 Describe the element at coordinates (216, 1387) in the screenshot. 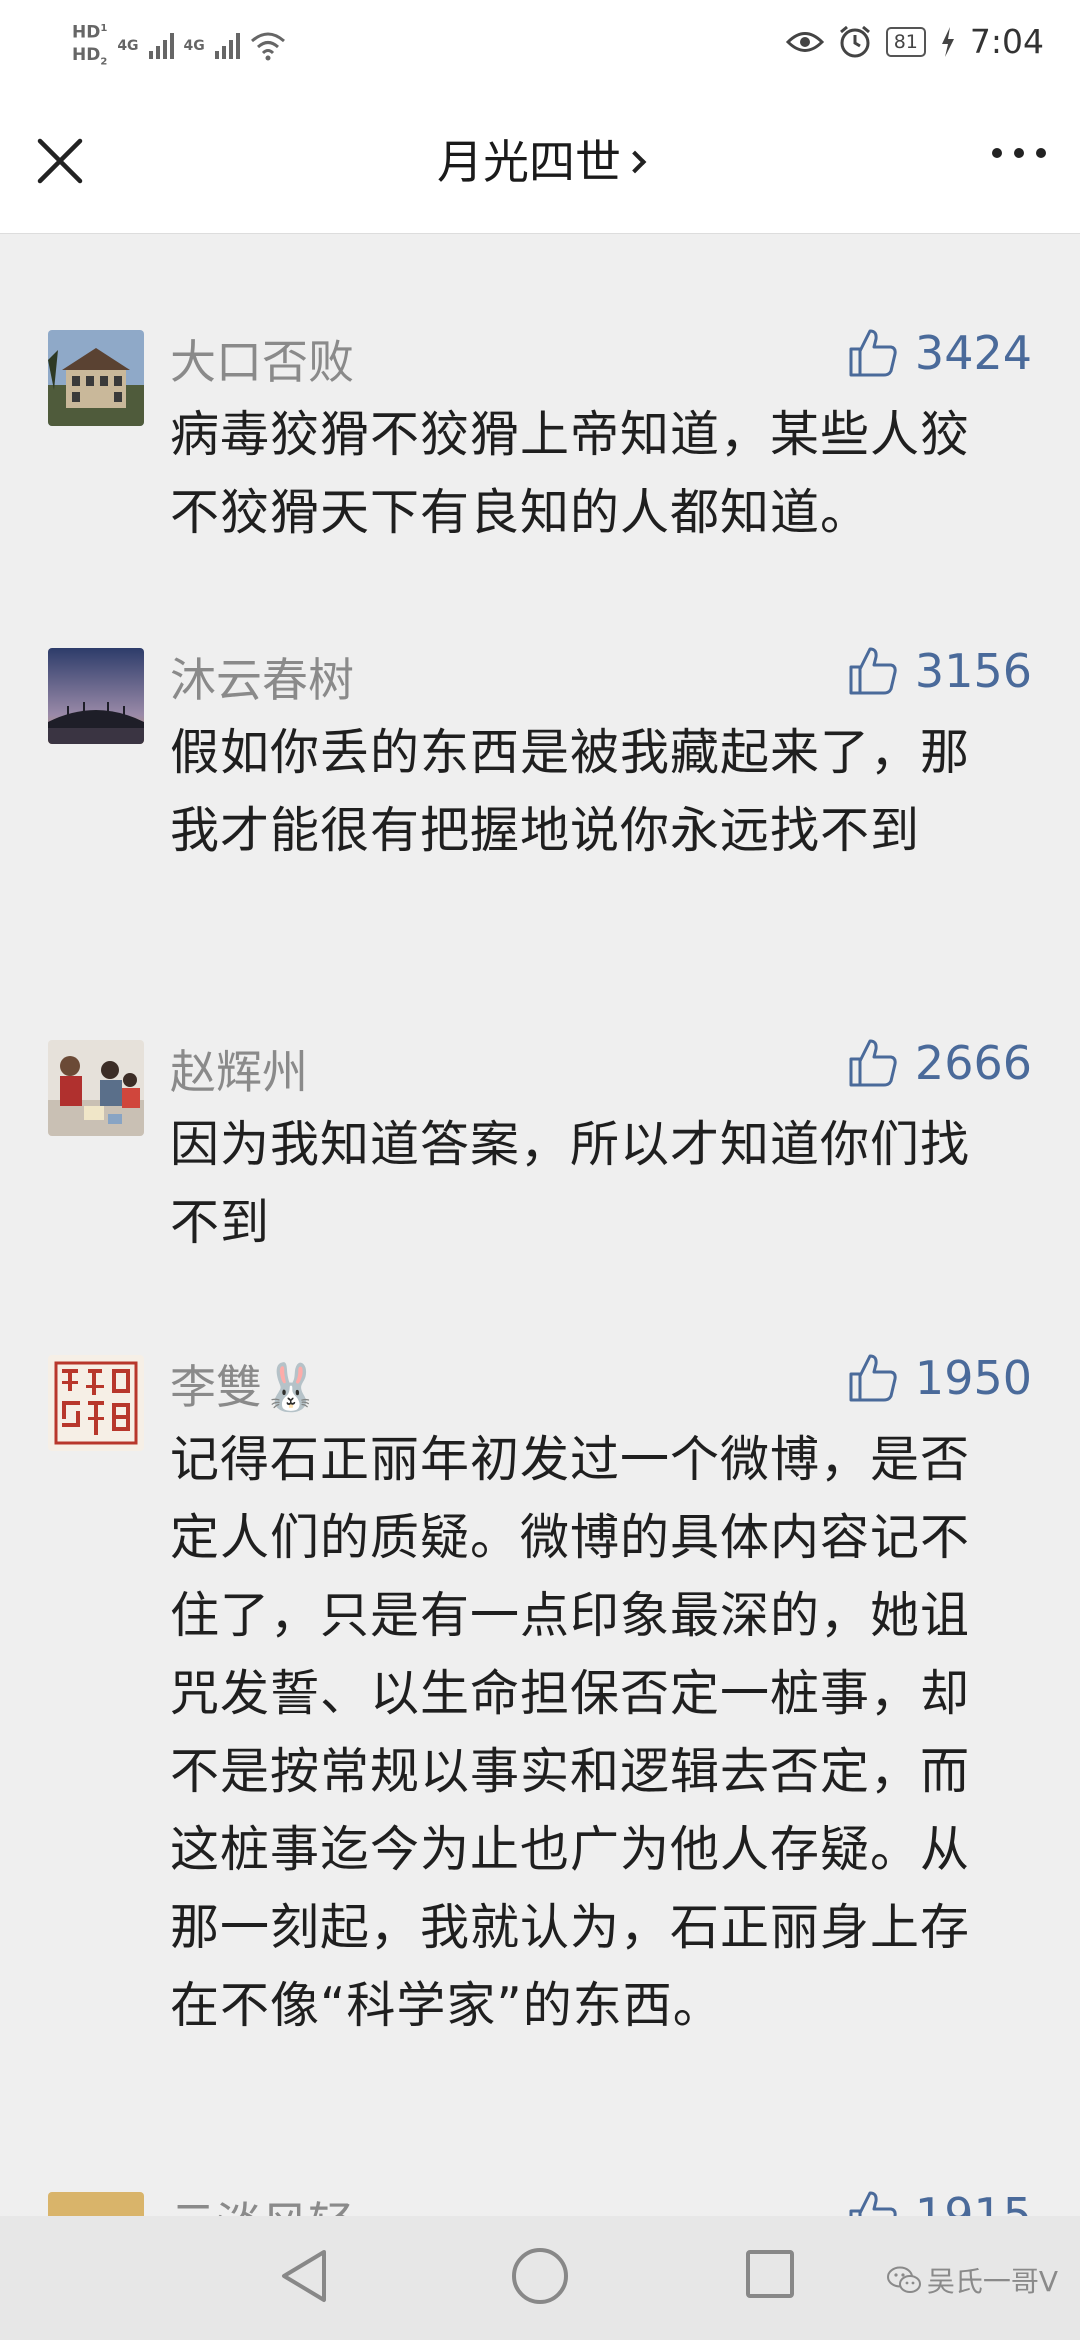

I see `comment-author-name: 李雙` at that location.